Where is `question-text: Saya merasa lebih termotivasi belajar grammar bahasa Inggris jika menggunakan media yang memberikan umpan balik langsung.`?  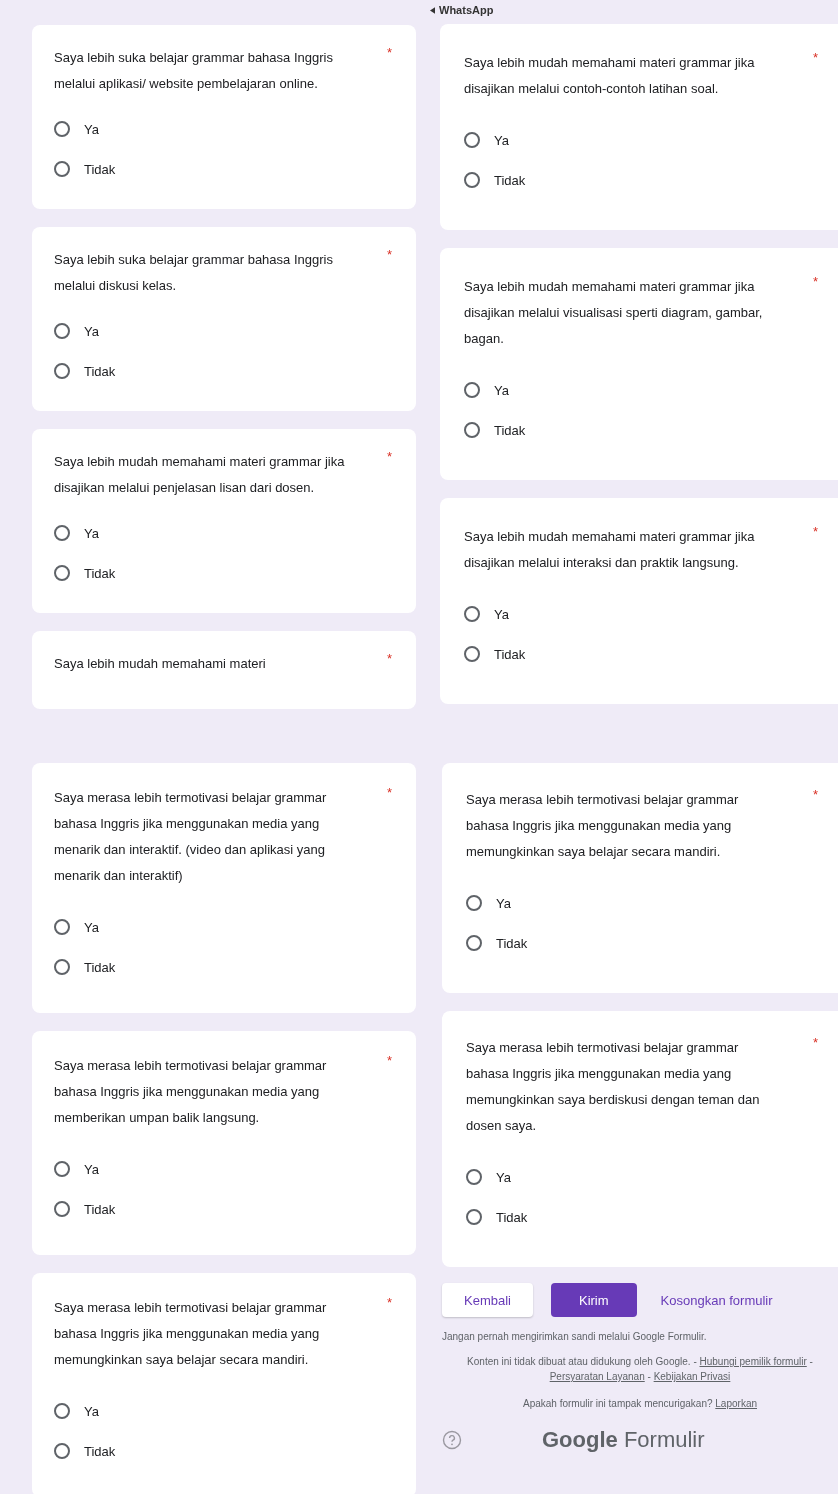 question-text: Saya merasa lebih termotivasi belajar grammar bahasa Inggris jika menggunakan media yang memberikan umpan balik langsung. is located at coordinates (191, 1092).